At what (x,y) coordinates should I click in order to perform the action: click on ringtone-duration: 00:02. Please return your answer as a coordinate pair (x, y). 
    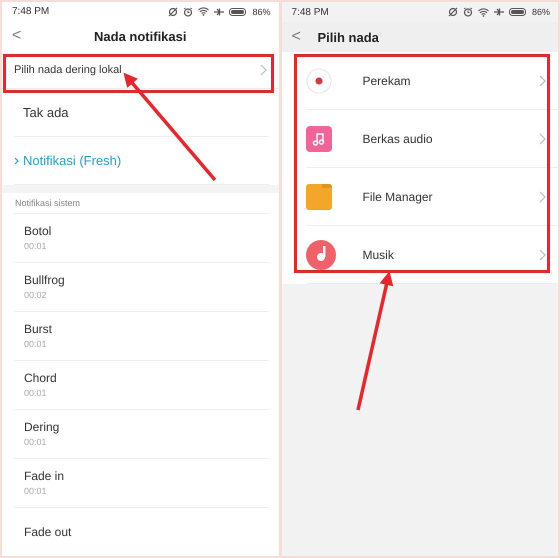
    Looking at the image, I should click on (36, 295).